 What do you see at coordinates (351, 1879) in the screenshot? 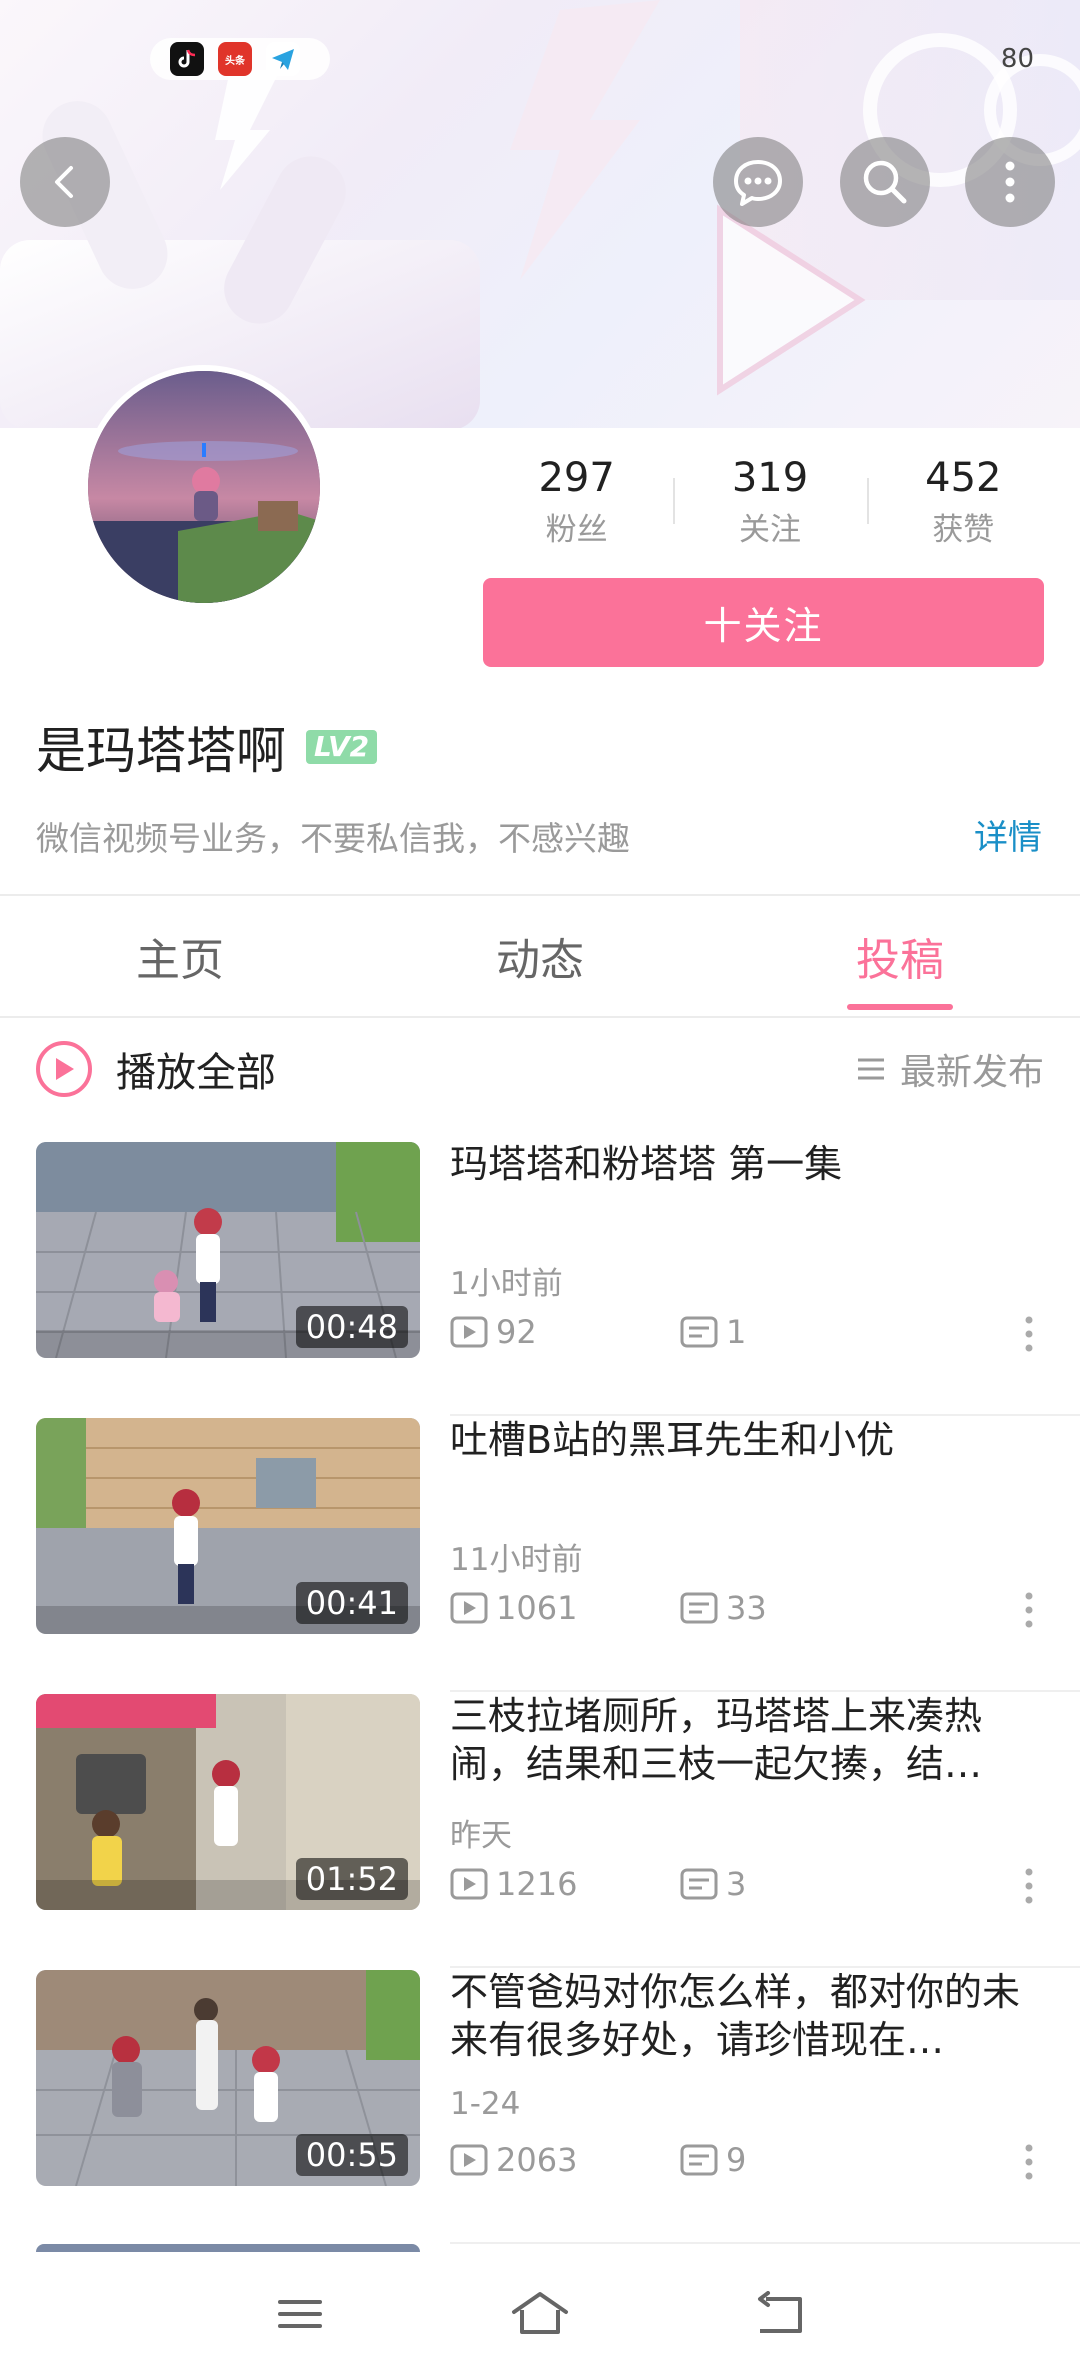
I see `video-duration: 01:52` at bounding box center [351, 1879].